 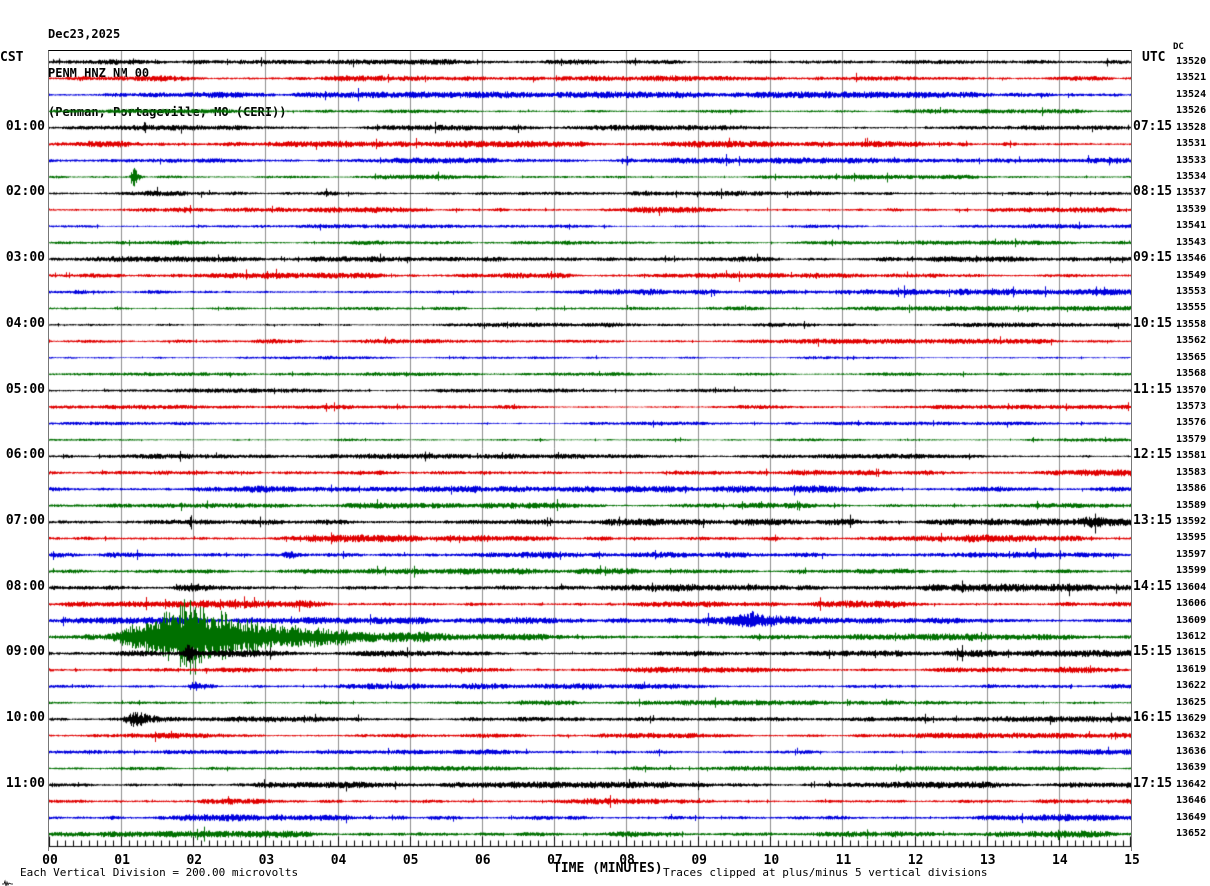 What do you see at coordinates (1191, 390) in the screenshot?
I see `channel-number: 13570` at bounding box center [1191, 390].